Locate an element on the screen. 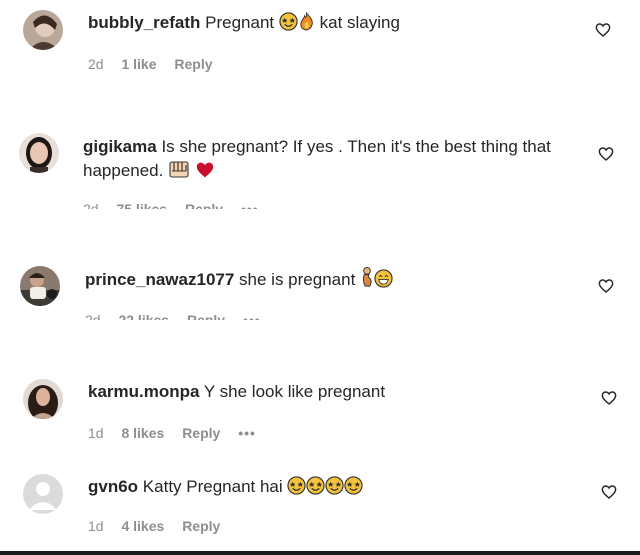 This screenshot has height=555, width=640. likes-count: 8 likes is located at coordinates (142, 433).